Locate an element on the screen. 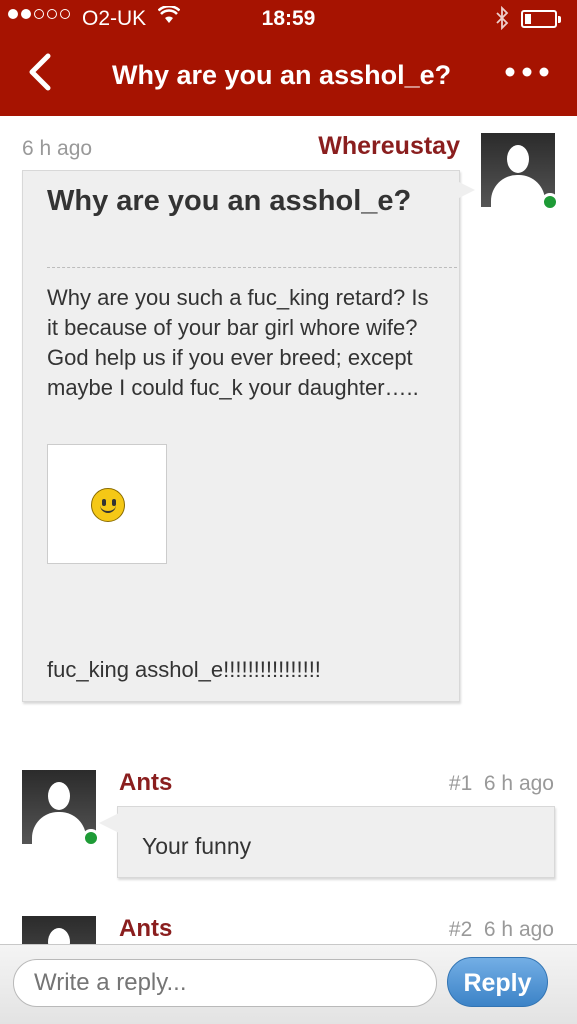 The height and width of the screenshot is (1024, 577). navbar: Why are you an asshol_e? is located at coordinates (288, 78).